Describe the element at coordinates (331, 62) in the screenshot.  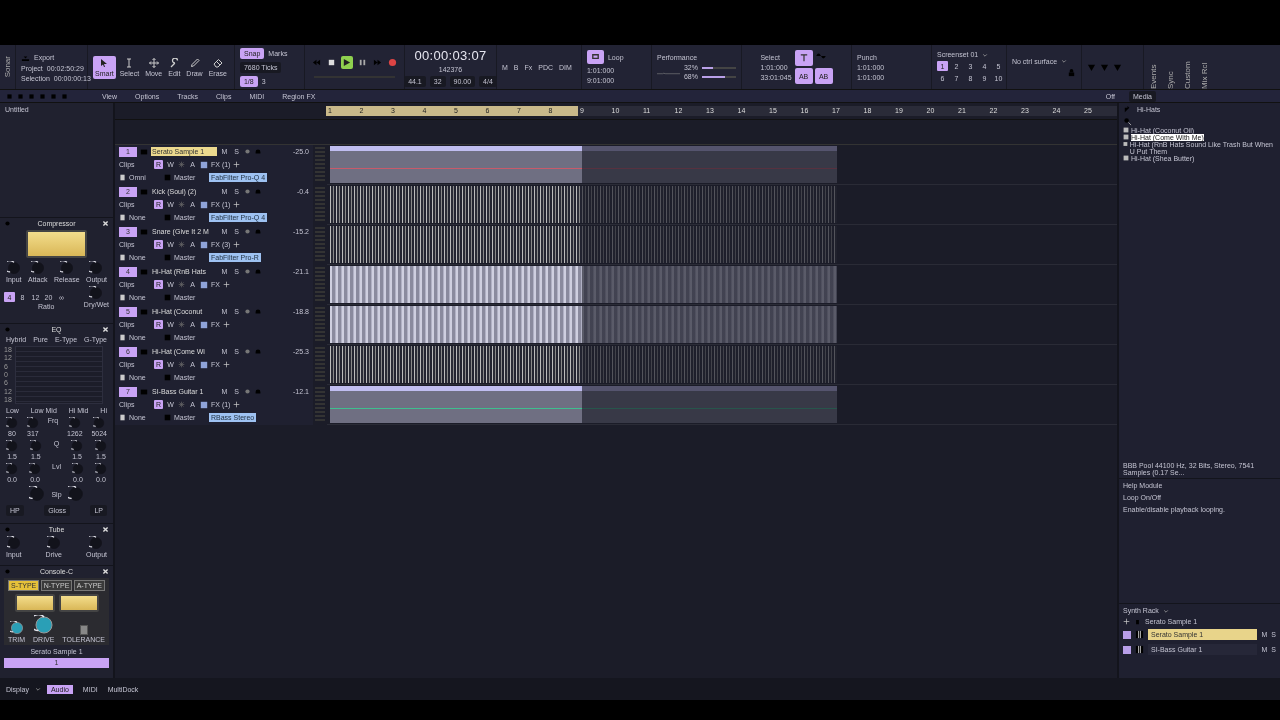
I see `stop-icon` at that location.